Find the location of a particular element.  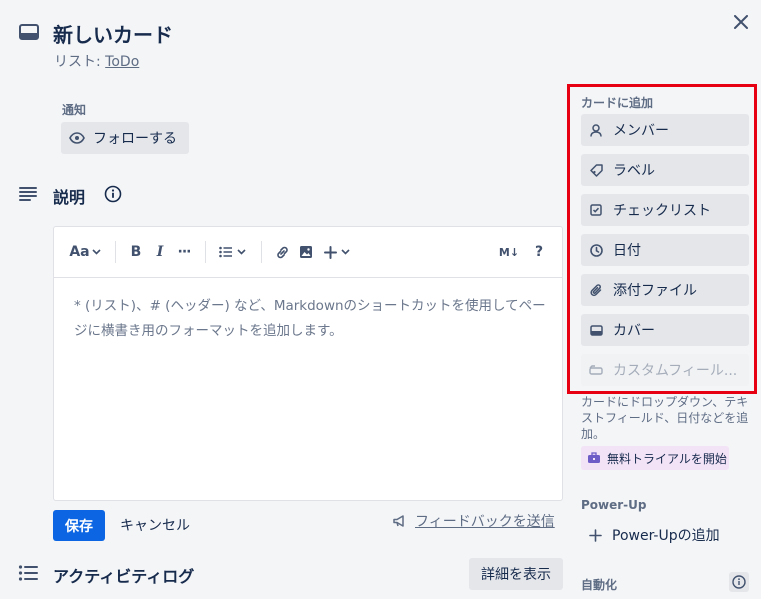

person-icon is located at coordinates (596, 130).